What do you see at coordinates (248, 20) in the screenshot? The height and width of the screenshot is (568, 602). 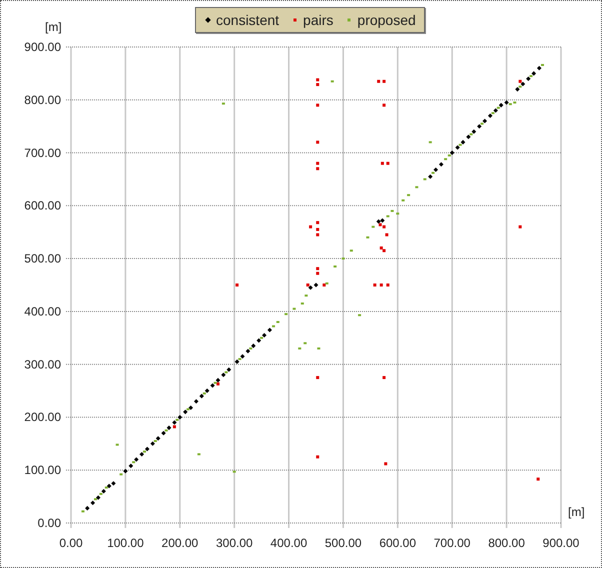 I see `legend-label: consistent` at bounding box center [248, 20].